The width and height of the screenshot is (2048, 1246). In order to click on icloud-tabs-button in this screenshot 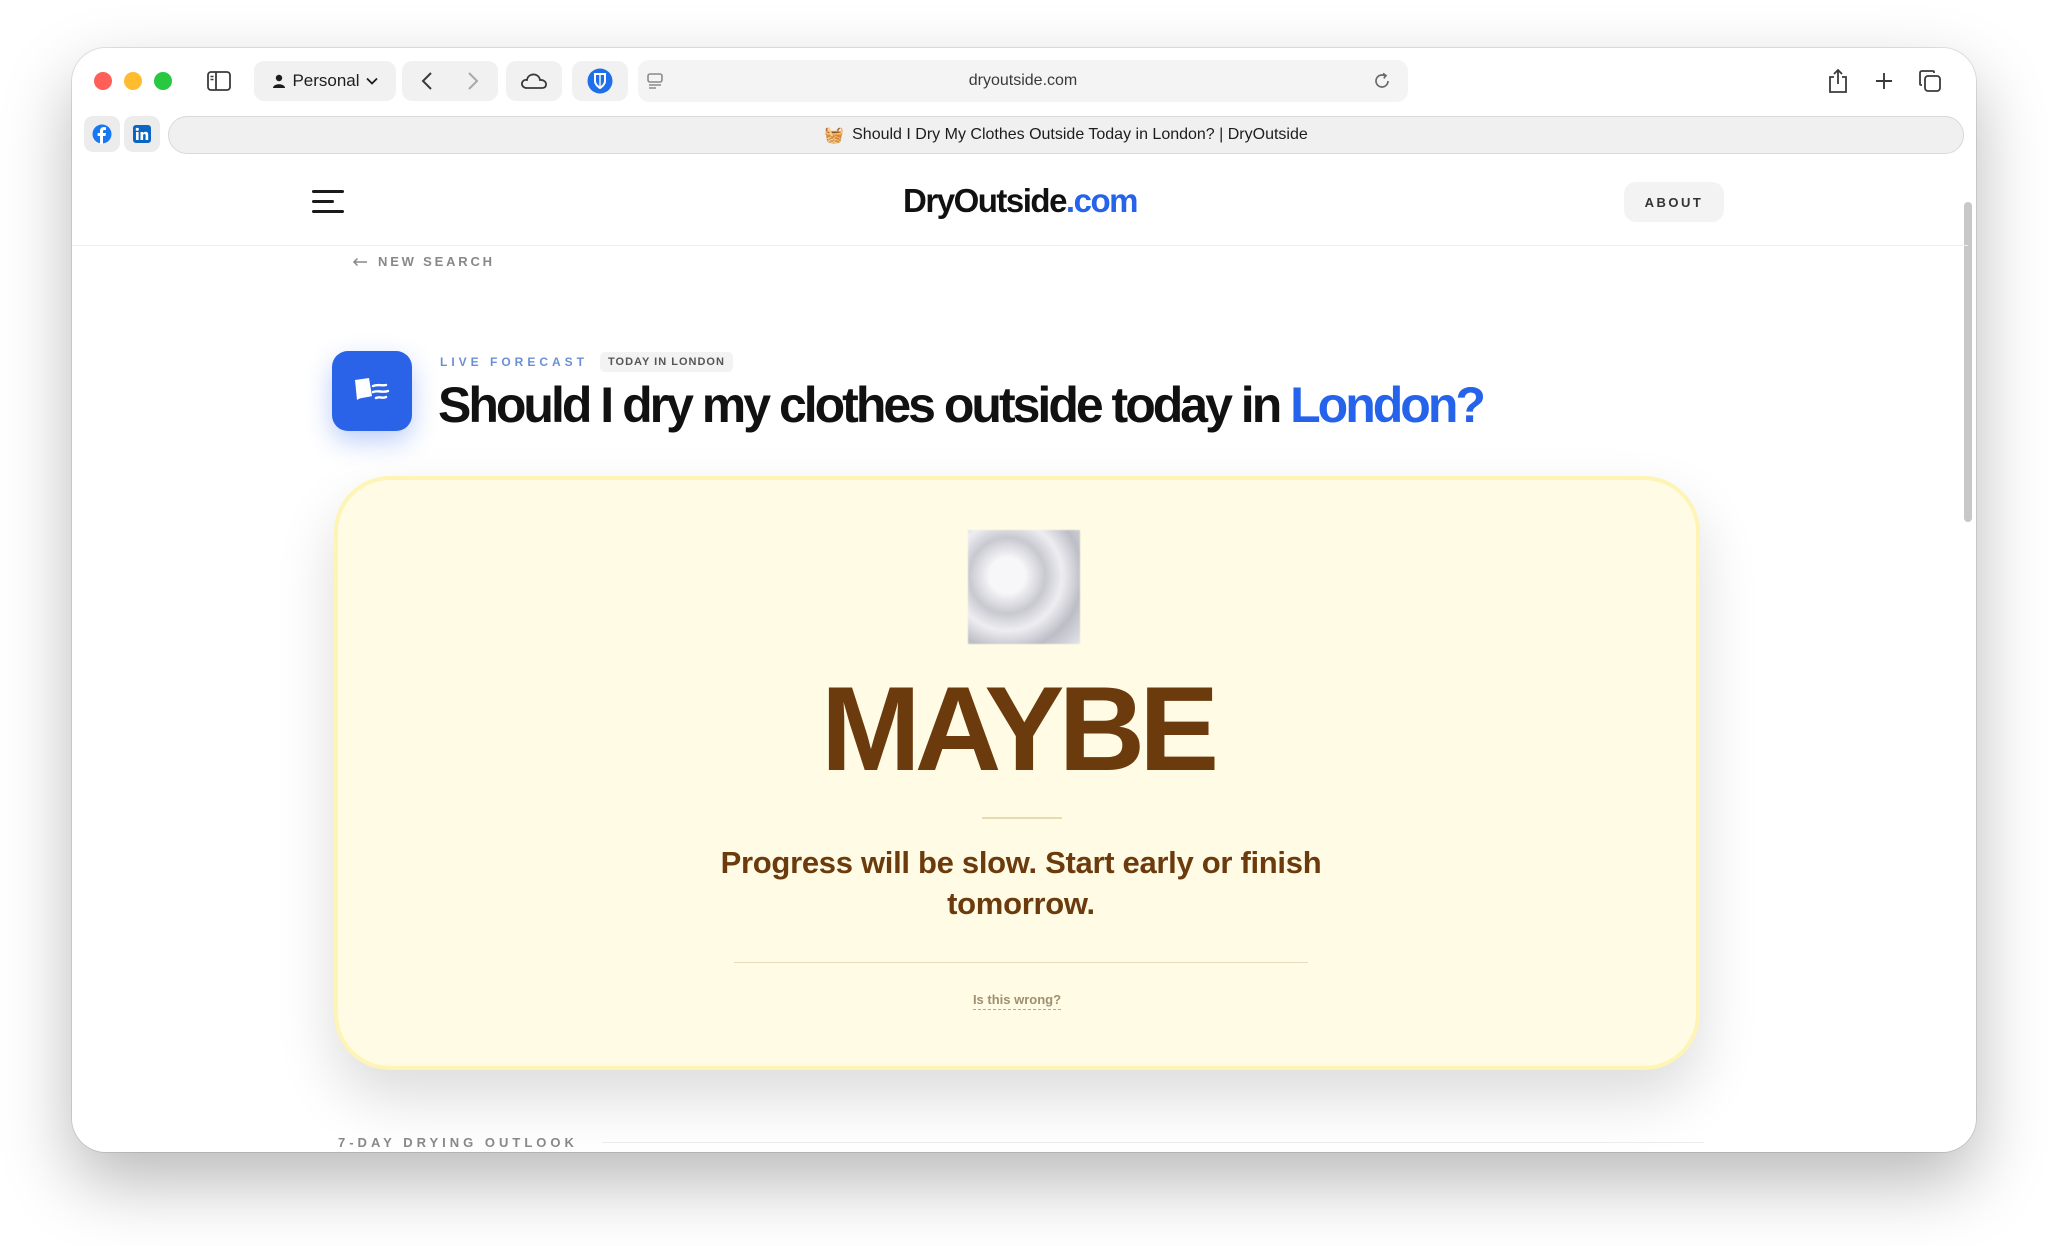, I will do `click(534, 81)`.